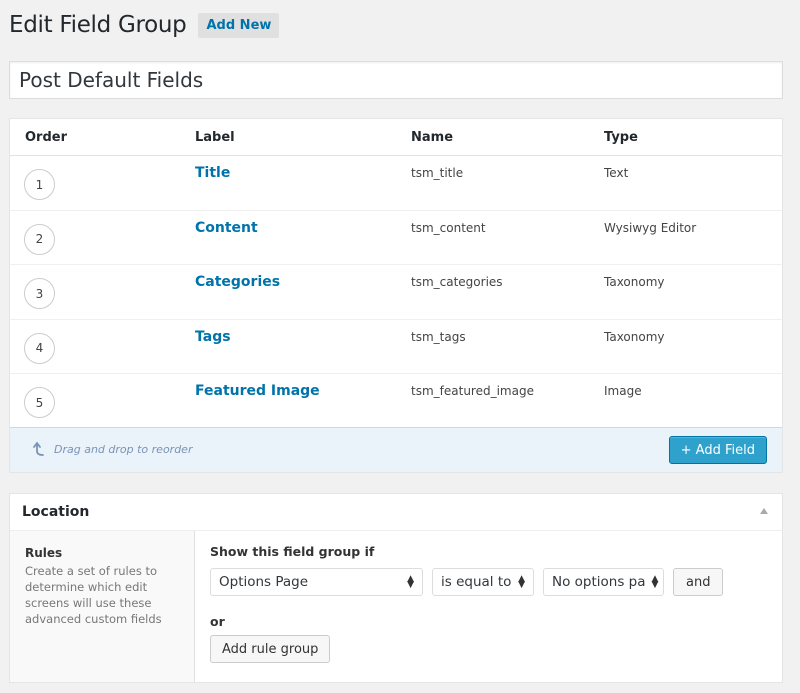  Describe the element at coordinates (292, 551) in the screenshot. I see `show-if-label: Show this field group if` at that location.